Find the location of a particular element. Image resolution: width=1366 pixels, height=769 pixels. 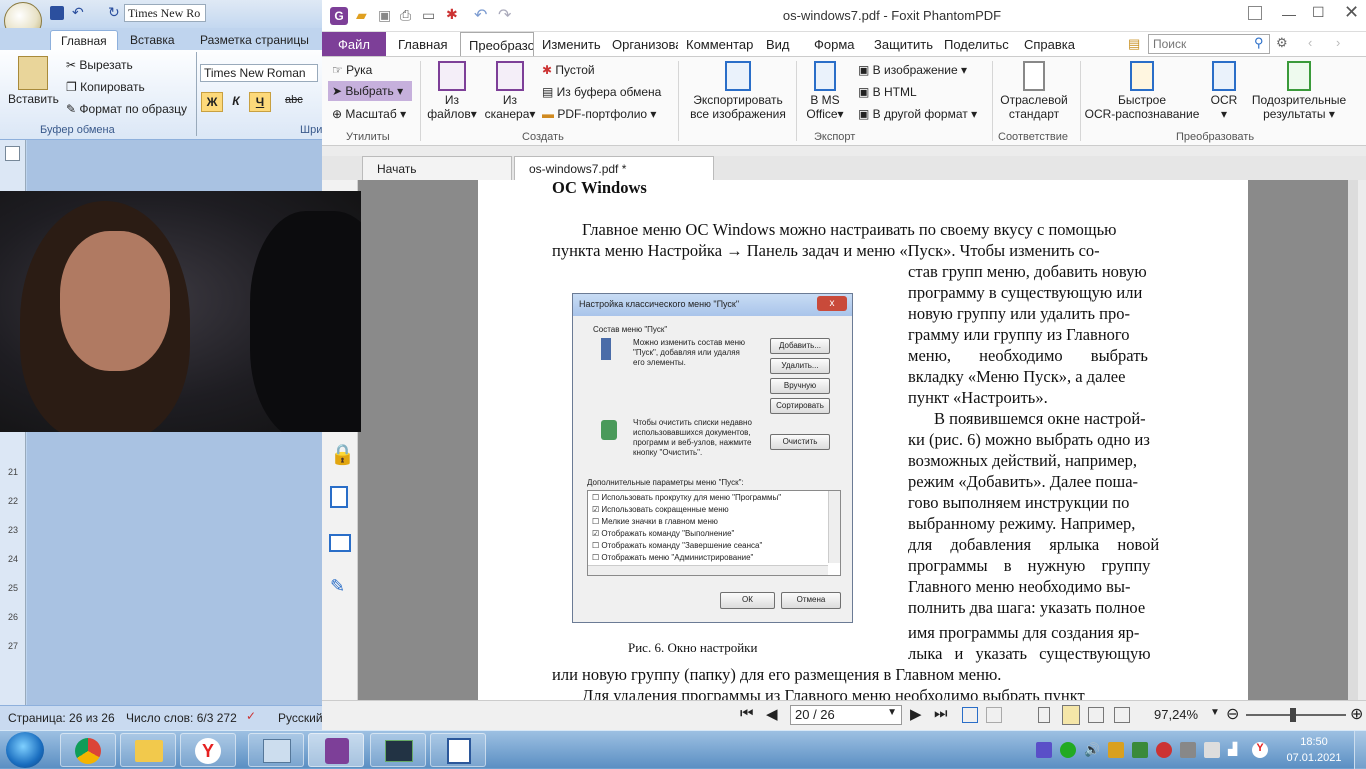

to-html-button: ▣ В HTML is located at coordinates (887, 92).